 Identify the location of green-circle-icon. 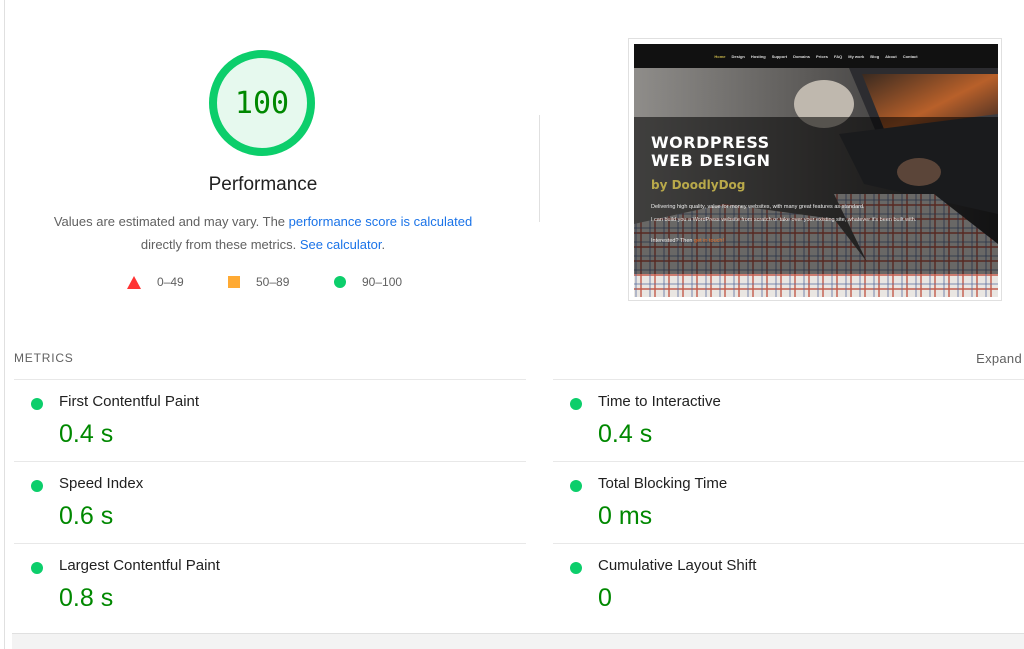
(340, 282).